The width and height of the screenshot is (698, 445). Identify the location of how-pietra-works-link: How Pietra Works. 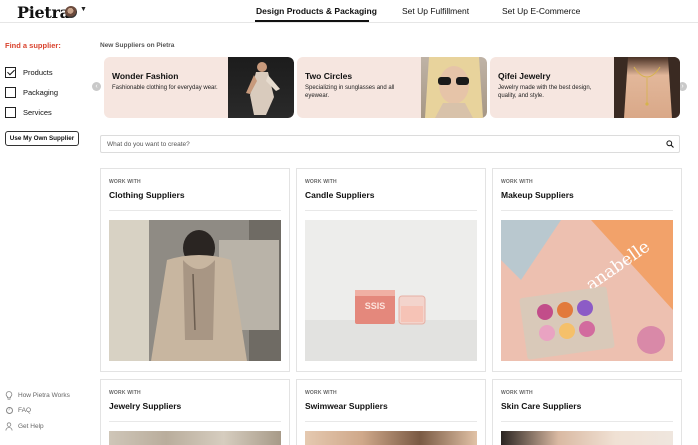
(37, 395).